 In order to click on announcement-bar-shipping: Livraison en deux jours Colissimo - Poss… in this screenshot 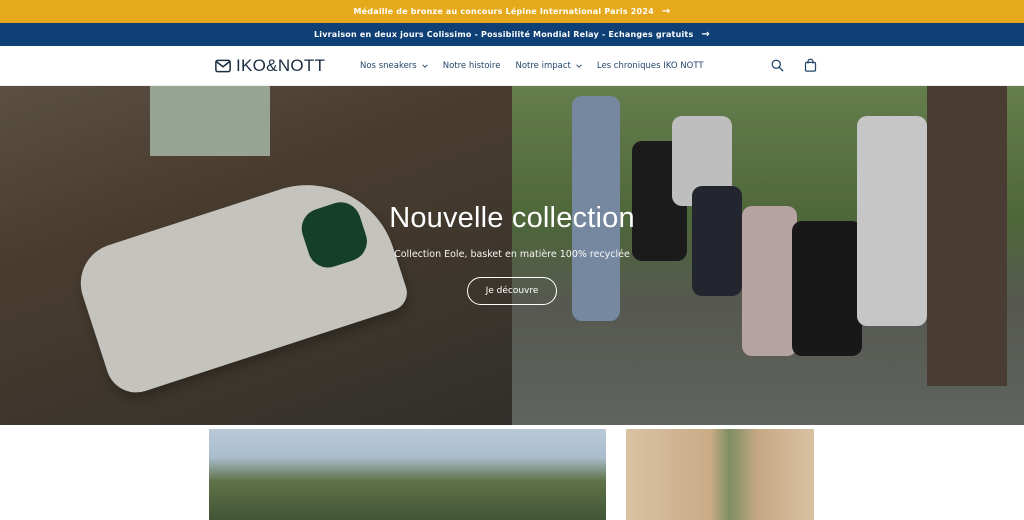, I will do `click(512, 34)`.